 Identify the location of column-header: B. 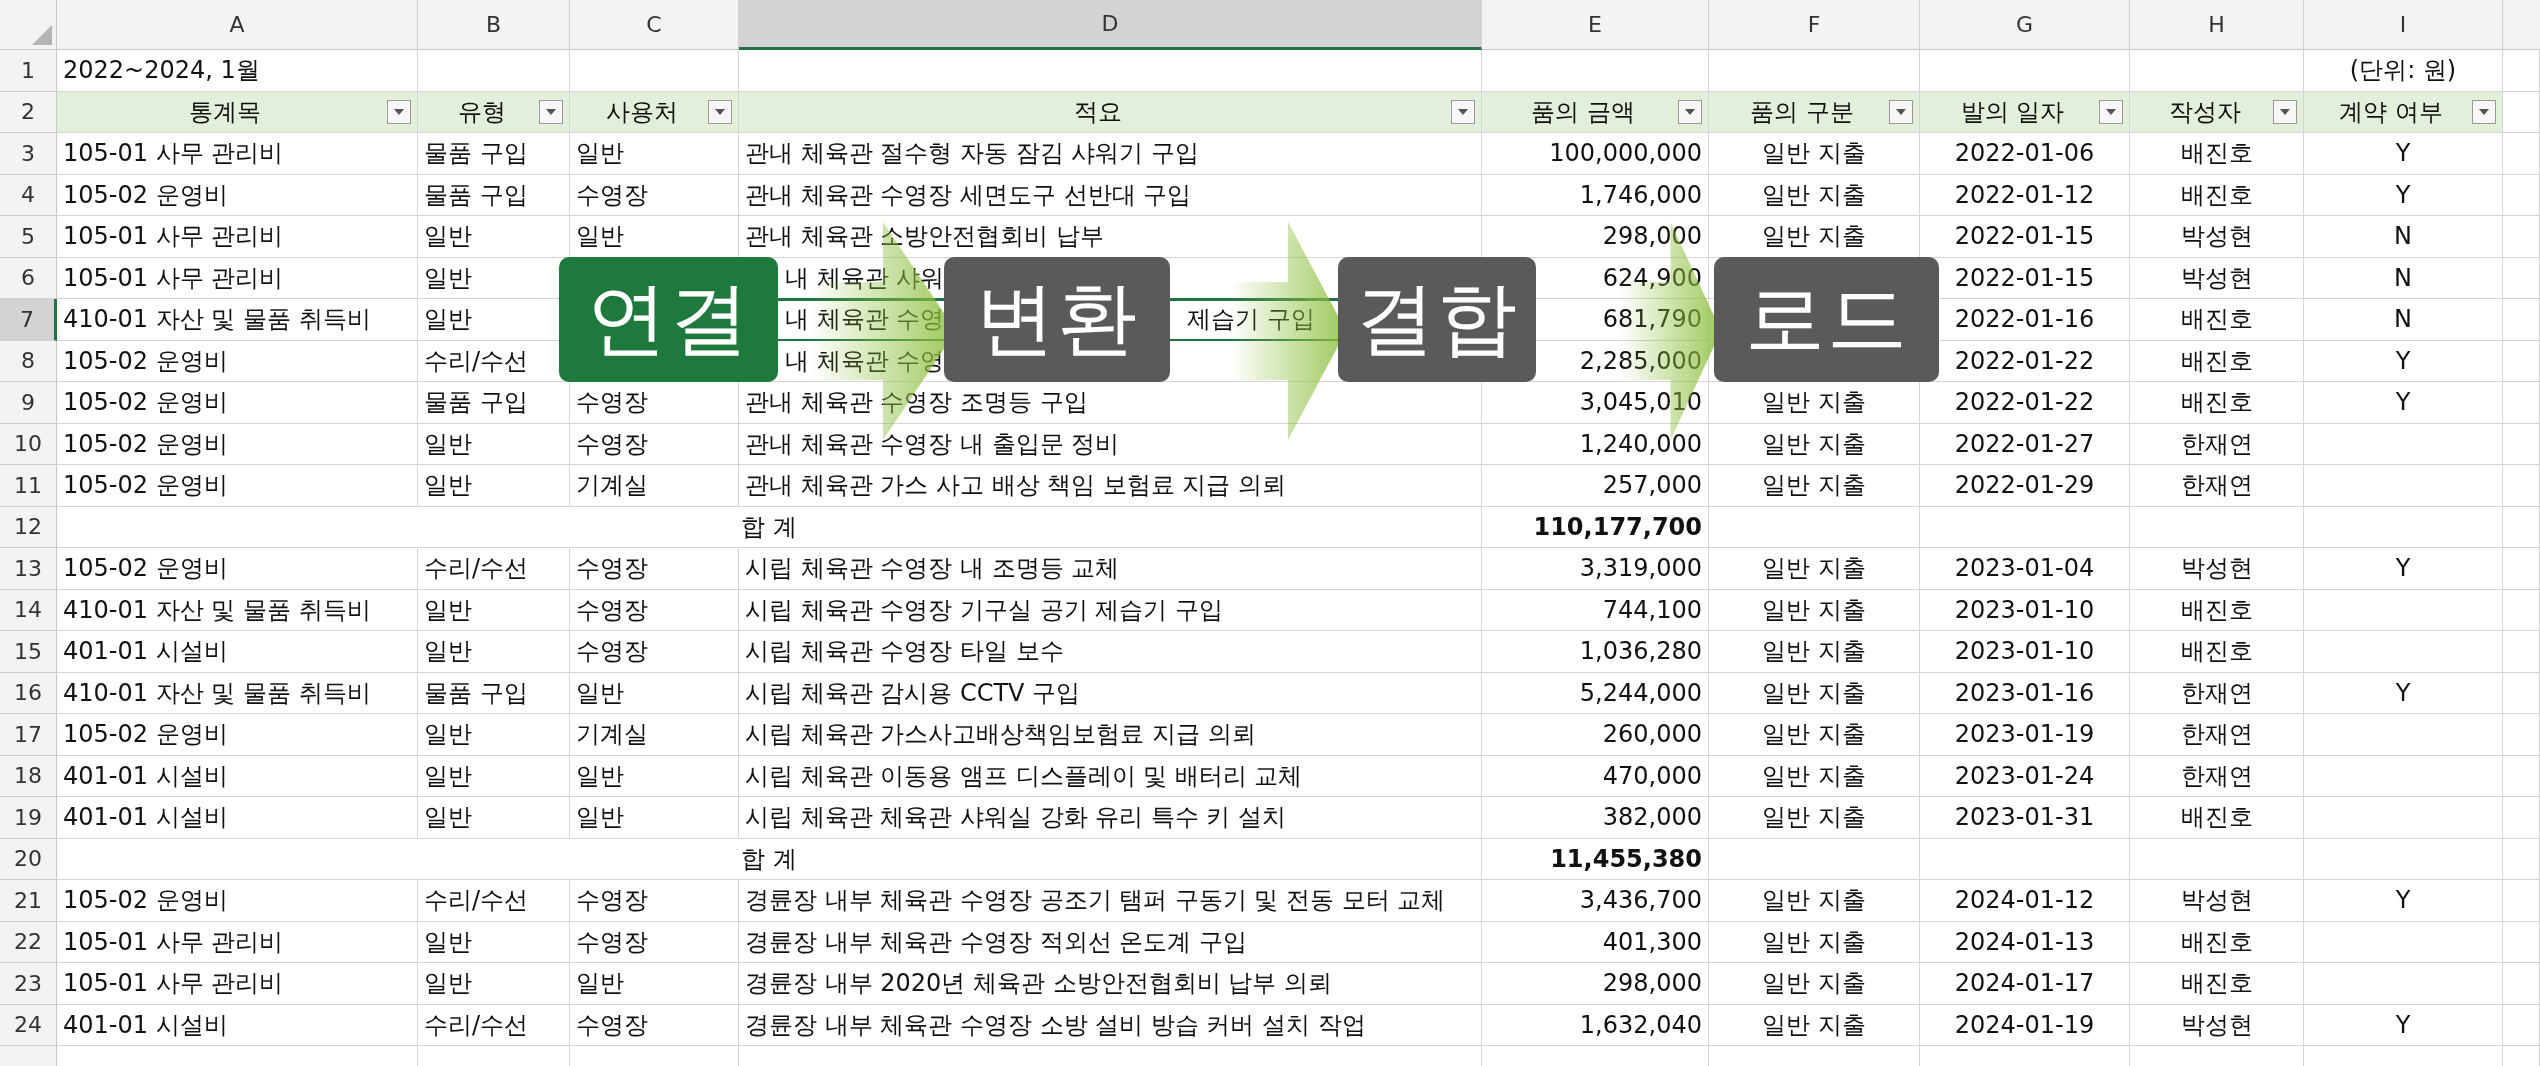
(494, 25).